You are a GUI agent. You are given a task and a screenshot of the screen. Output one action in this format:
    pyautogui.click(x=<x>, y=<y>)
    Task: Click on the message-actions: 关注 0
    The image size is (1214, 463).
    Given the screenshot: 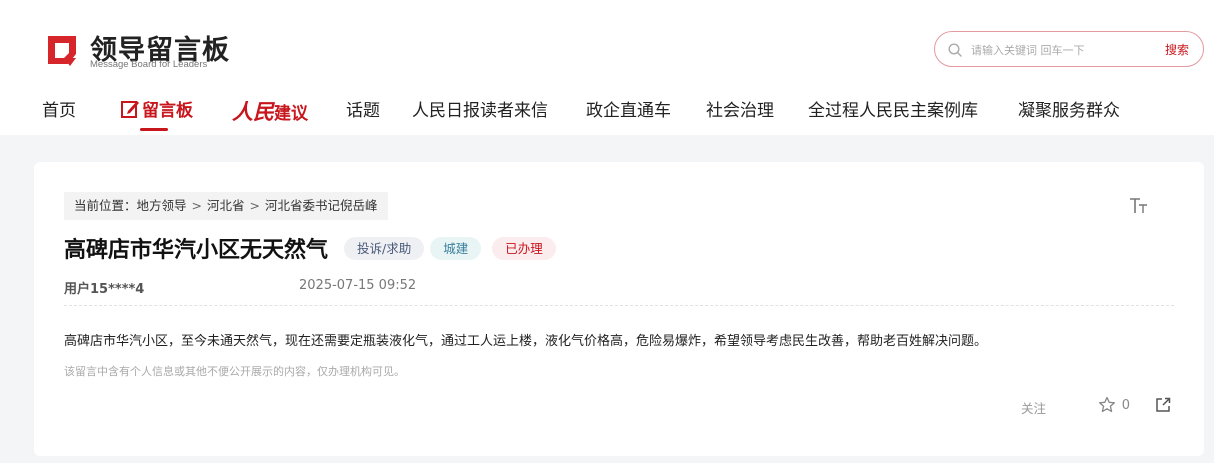 What is the action you would take?
    pyautogui.click(x=1094, y=405)
    